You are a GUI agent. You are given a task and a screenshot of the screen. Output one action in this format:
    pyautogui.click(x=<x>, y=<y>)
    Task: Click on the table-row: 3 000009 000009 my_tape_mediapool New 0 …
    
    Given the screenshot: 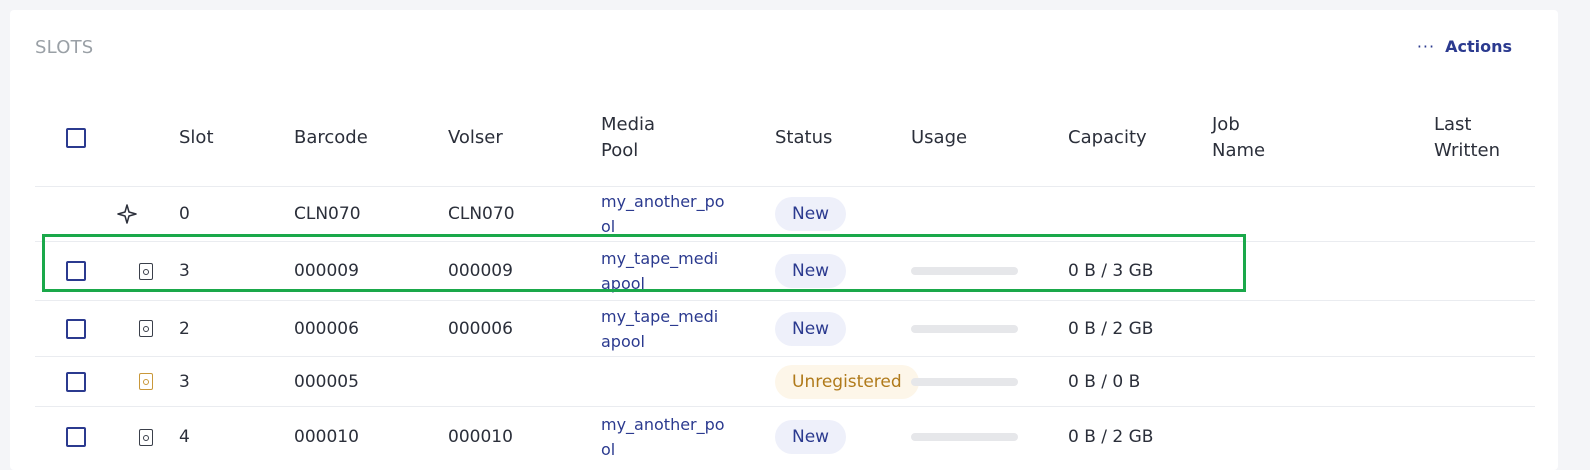 What is the action you would take?
    pyautogui.click(x=785, y=271)
    